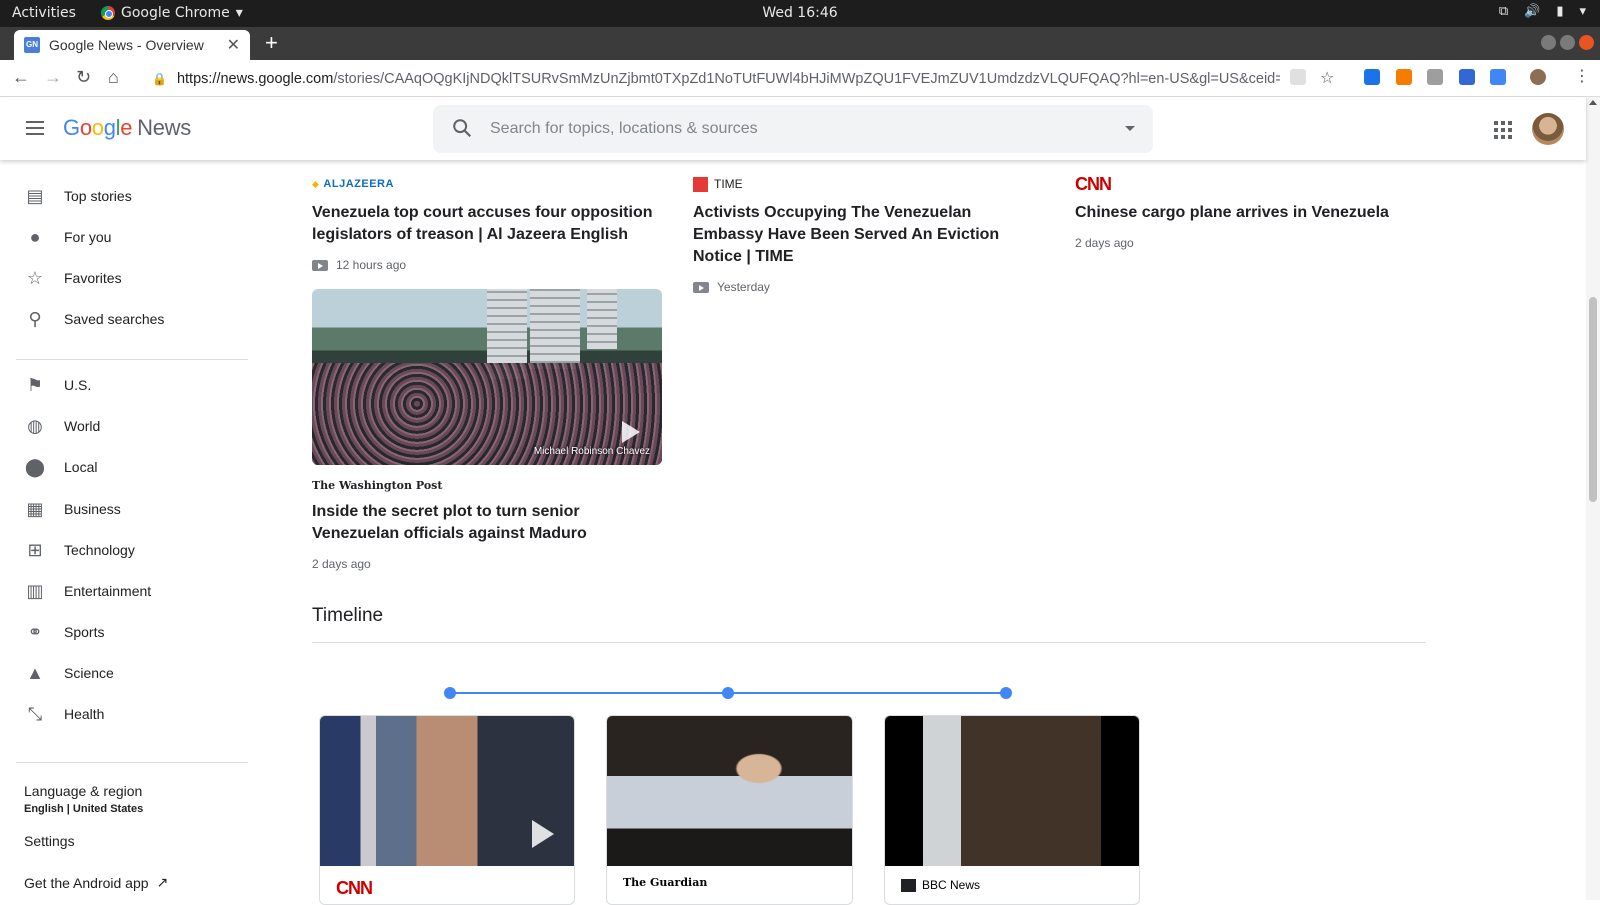  I want to click on google-news-logo: Google News, so click(127, 128).